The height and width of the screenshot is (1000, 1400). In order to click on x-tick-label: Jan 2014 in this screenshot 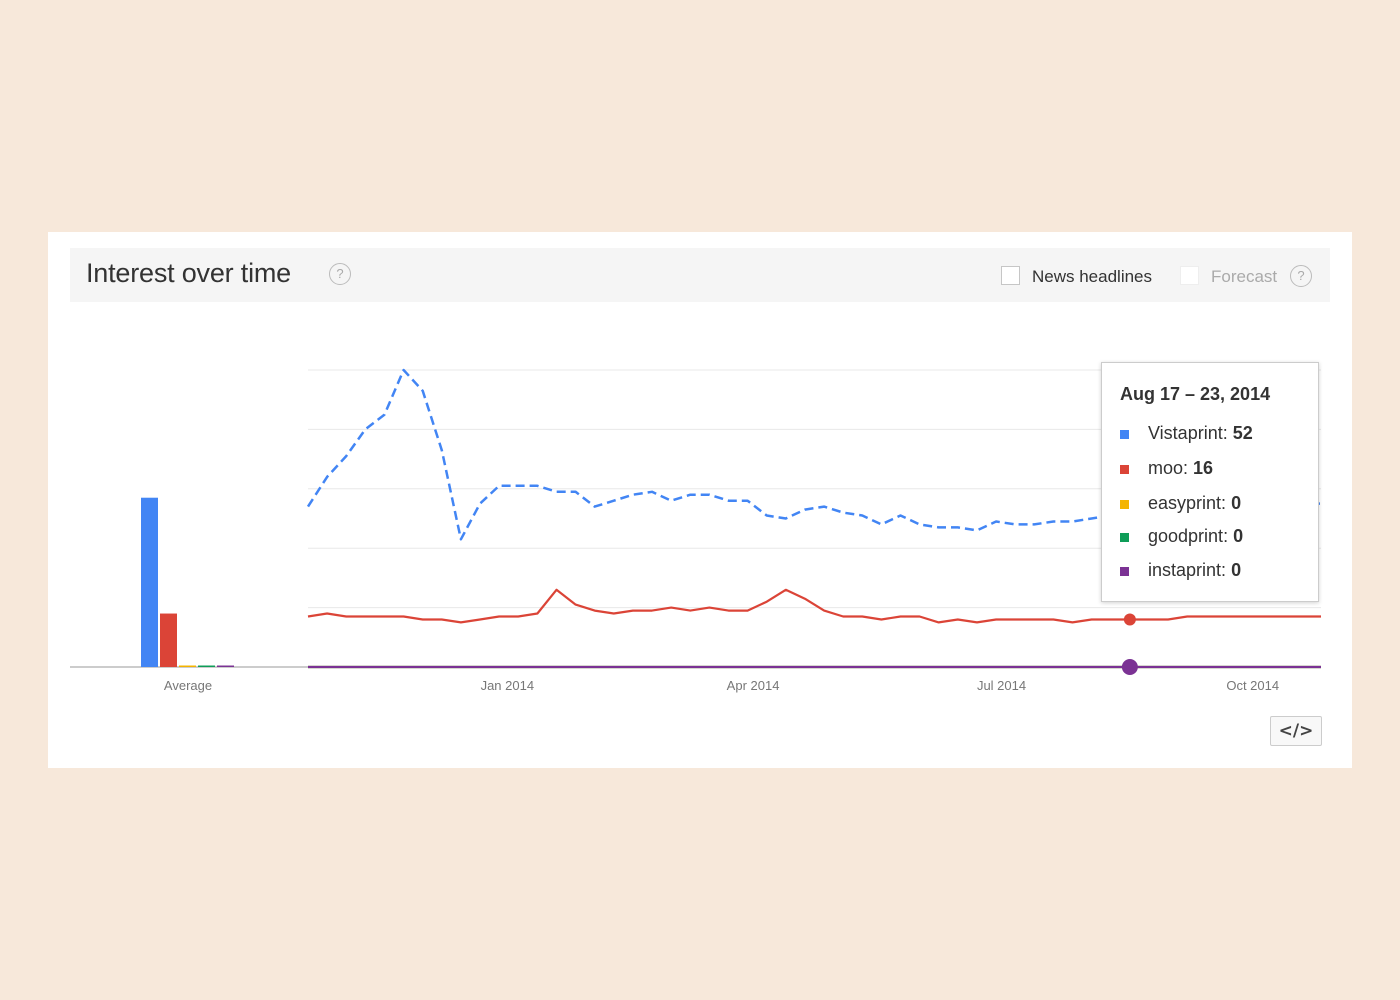, I will do `click(508, 685)`.